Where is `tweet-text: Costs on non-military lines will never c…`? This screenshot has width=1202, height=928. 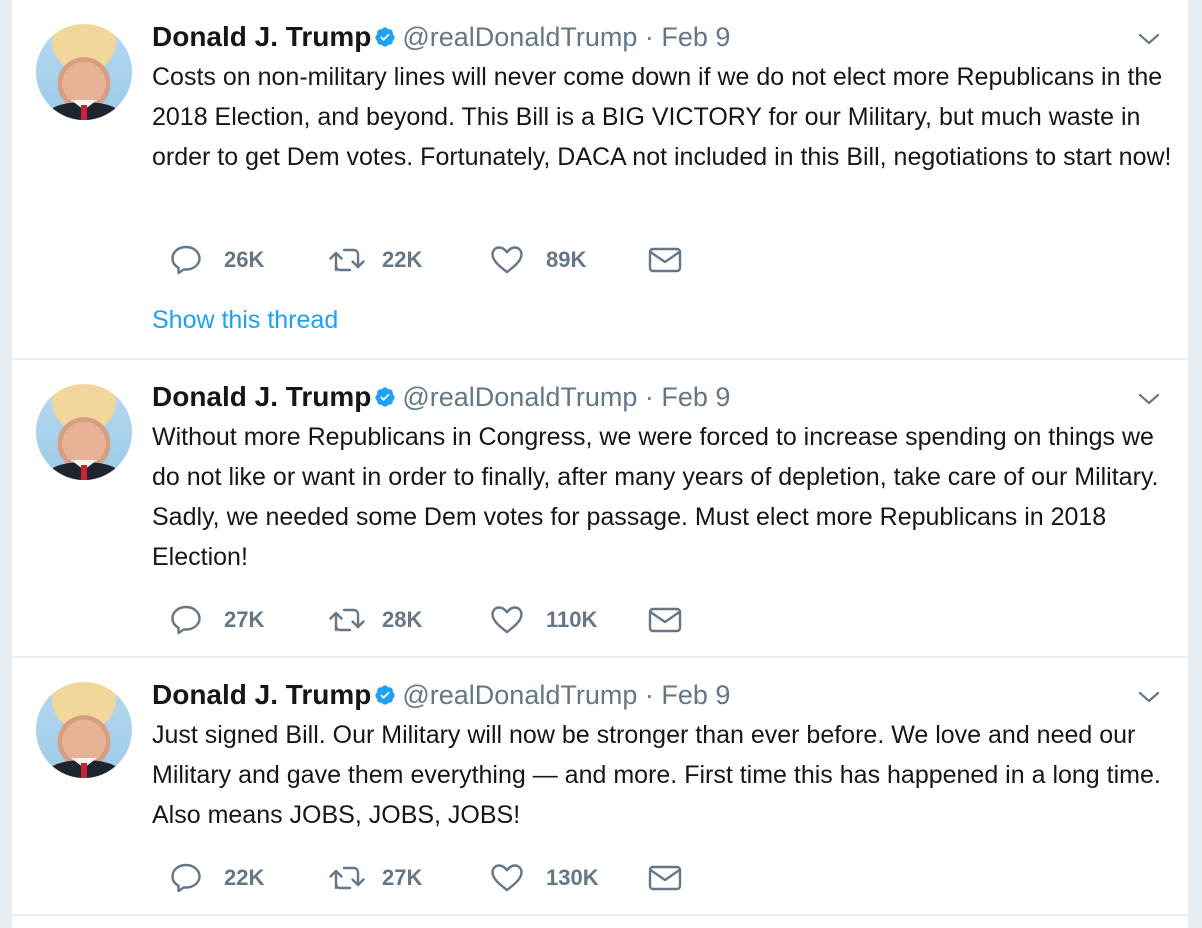
tweet-text: Costs on non-military lines will never c… is located at coordinates (662, 117).